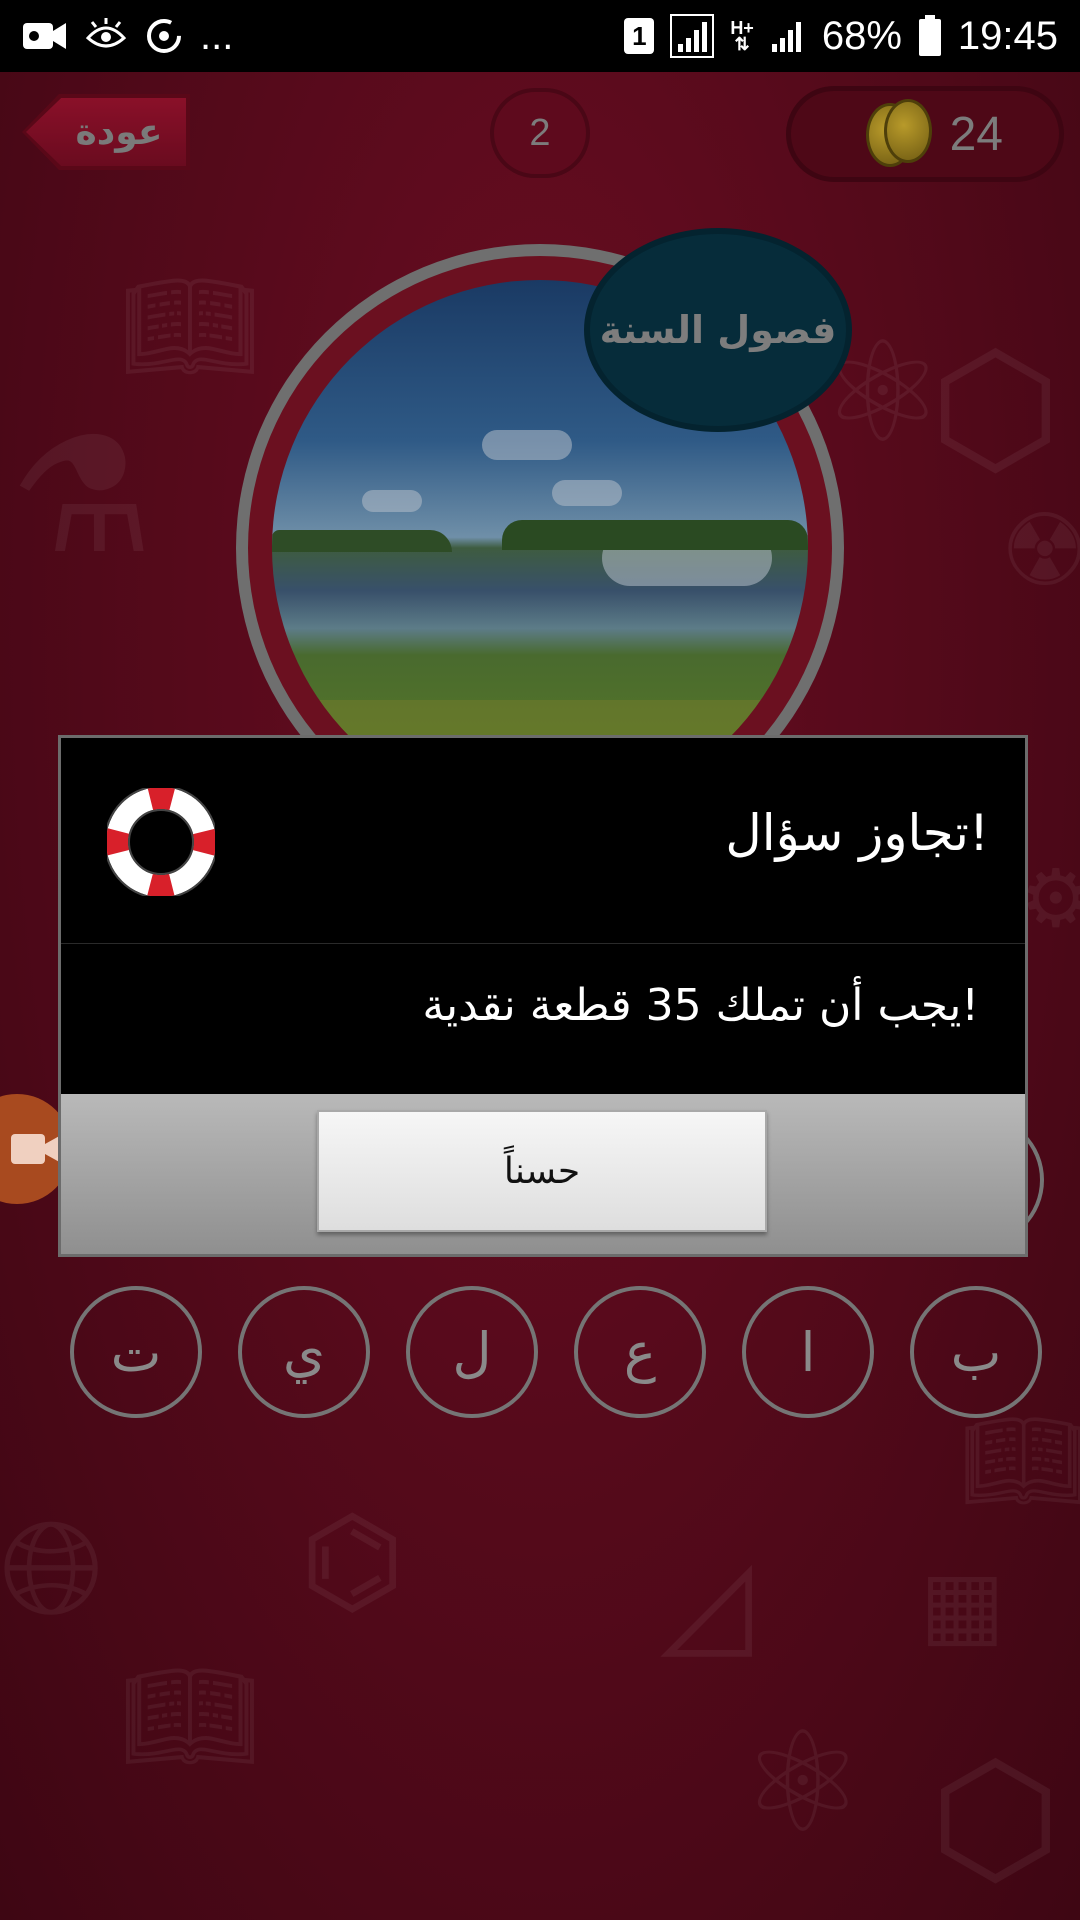 The height and width of the screenshot is (1920, 1080). Describe the element at coordinates (472, 1352) in the screenshot. I see `letter-button: ل` at that location.